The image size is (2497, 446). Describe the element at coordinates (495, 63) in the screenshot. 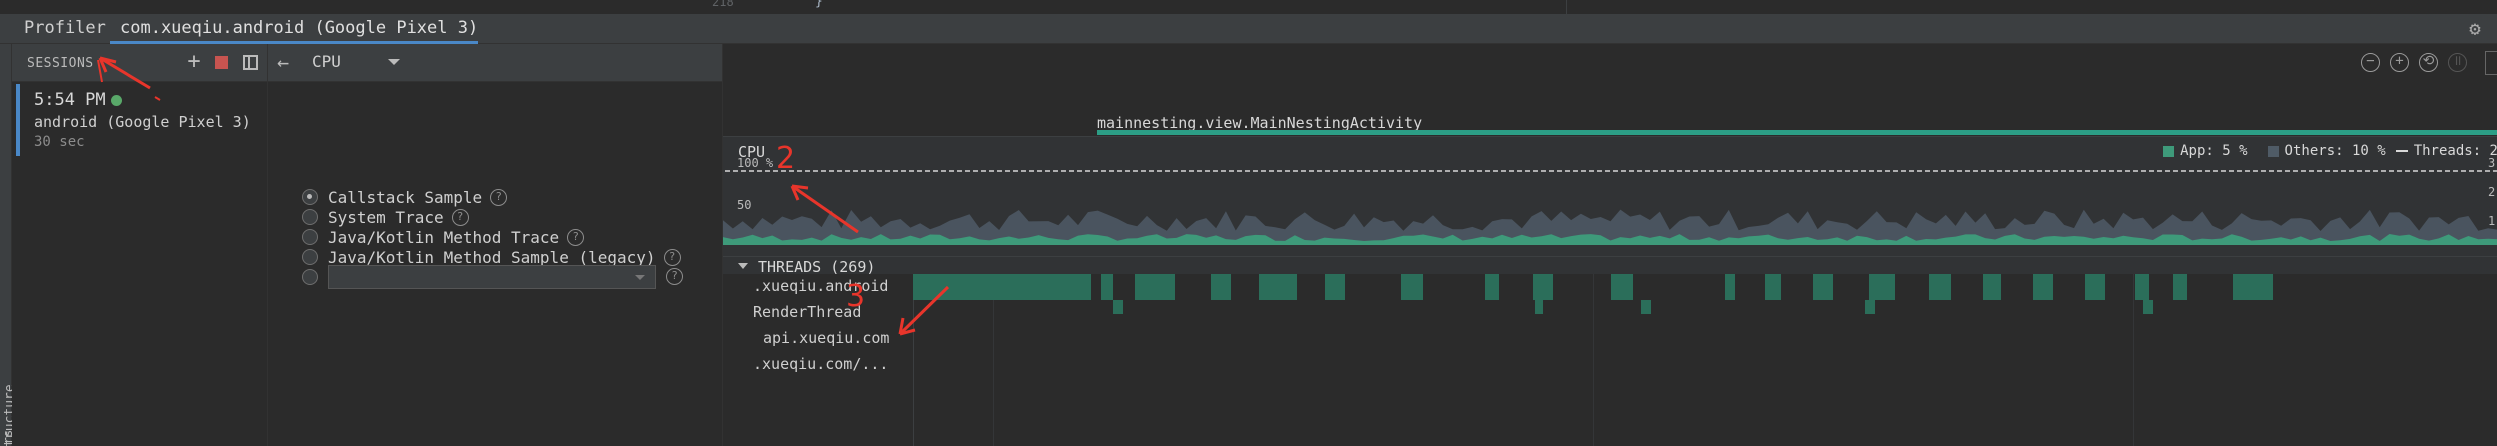

I see `profiler-toolbar: ← CPU` at that location.